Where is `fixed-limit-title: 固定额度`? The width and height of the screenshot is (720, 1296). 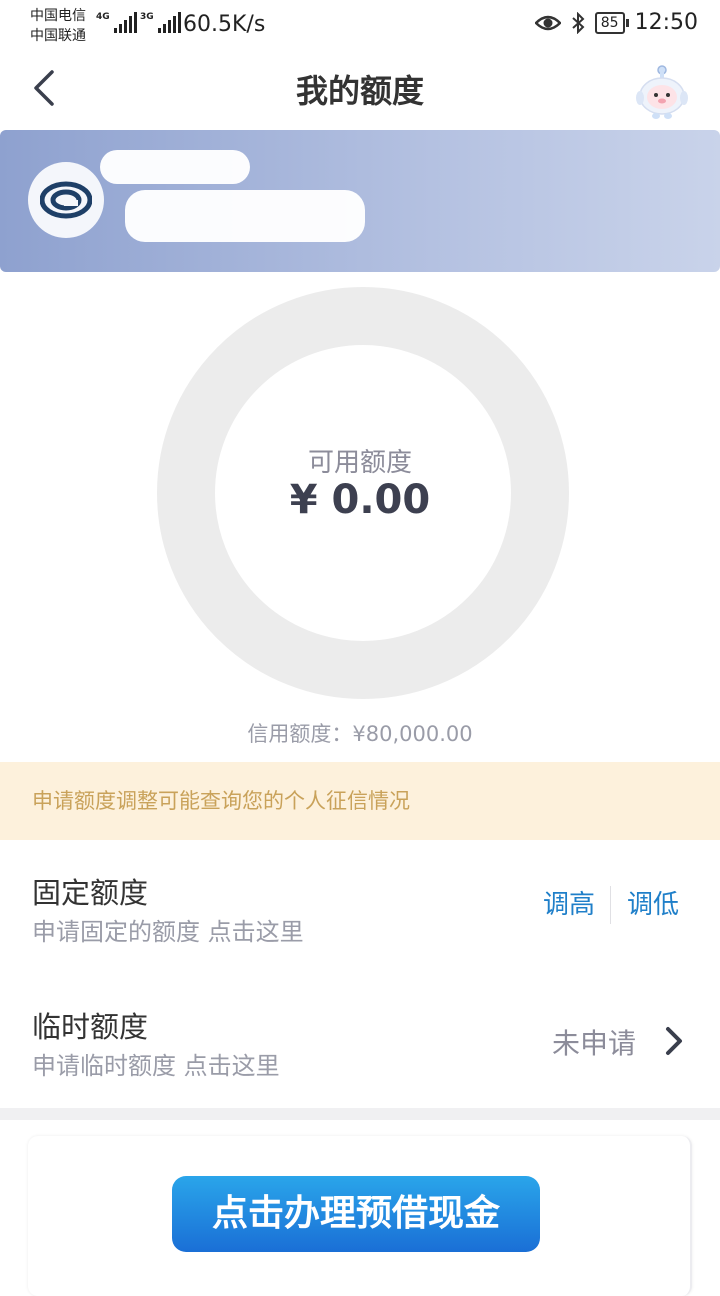 fixed-limit-title: 固定额度 is located at coordinates (90, 893).